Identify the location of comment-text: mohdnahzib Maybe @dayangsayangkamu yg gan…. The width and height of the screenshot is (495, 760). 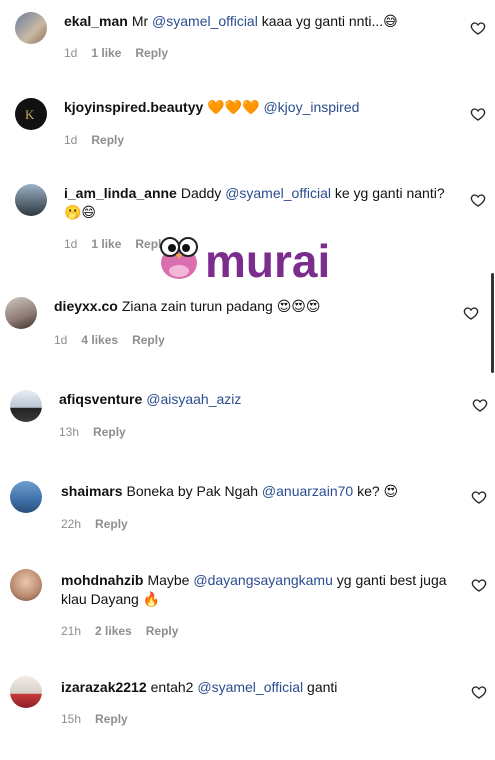
(254, 589).